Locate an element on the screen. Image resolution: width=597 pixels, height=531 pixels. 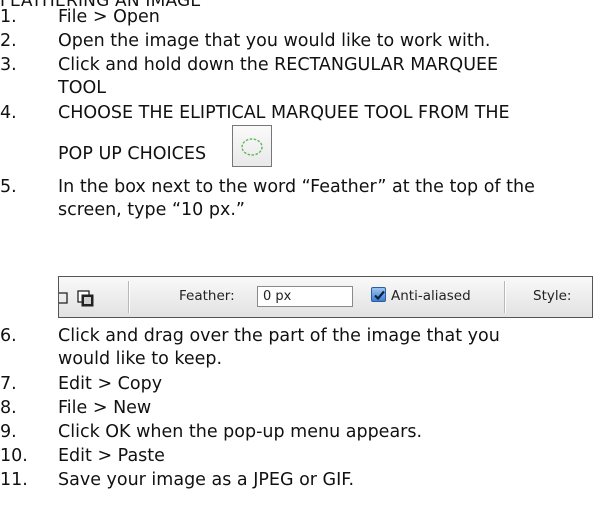
step-number: 9. is located at coordinates (8, 432).